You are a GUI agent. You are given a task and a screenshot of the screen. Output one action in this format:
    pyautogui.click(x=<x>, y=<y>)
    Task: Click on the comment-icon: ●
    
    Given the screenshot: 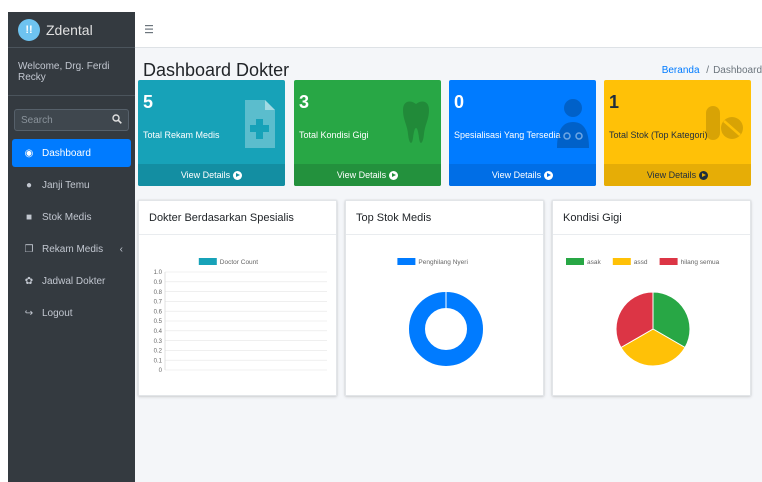 What is the action you would take?
    pyautogui.click(x=29, y=185)
    